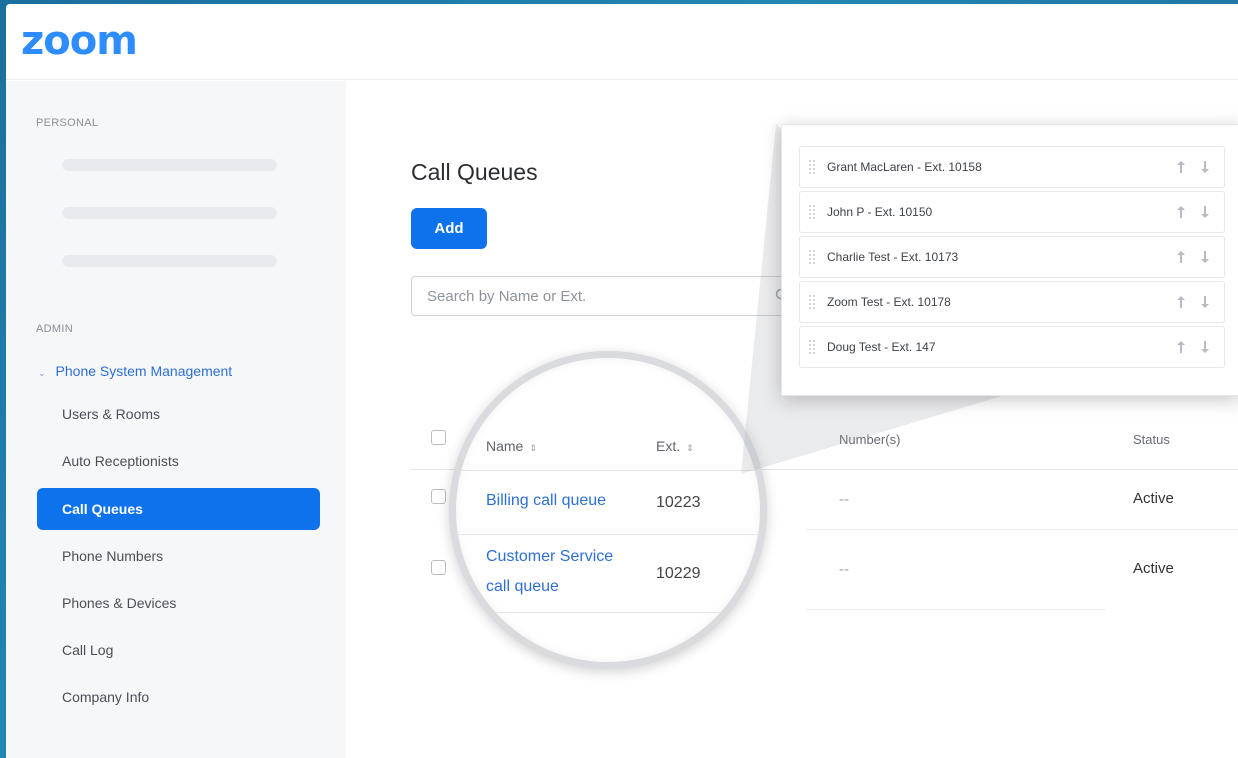 The image size is (1238, 758). Describe the element at coordinates (844, 569) in the screenshot. I see `row-2-numbers: --` at that location.